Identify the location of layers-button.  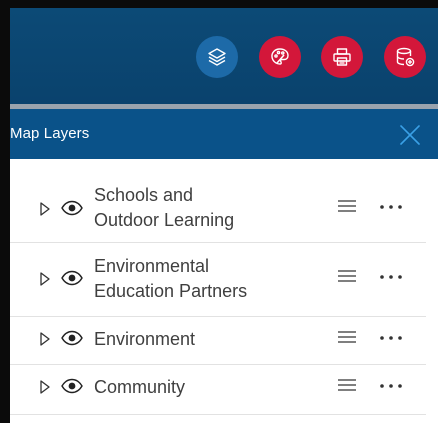
(217, 57).